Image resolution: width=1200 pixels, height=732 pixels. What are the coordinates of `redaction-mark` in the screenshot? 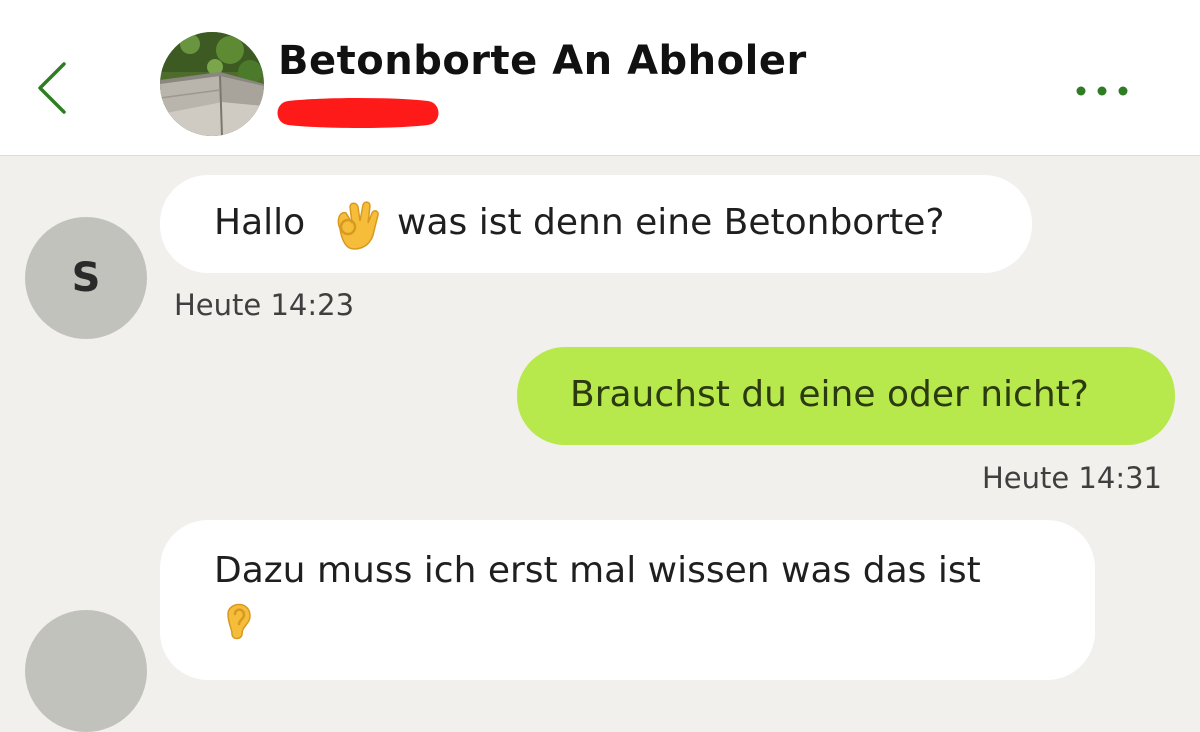 It's located at (358, 113).